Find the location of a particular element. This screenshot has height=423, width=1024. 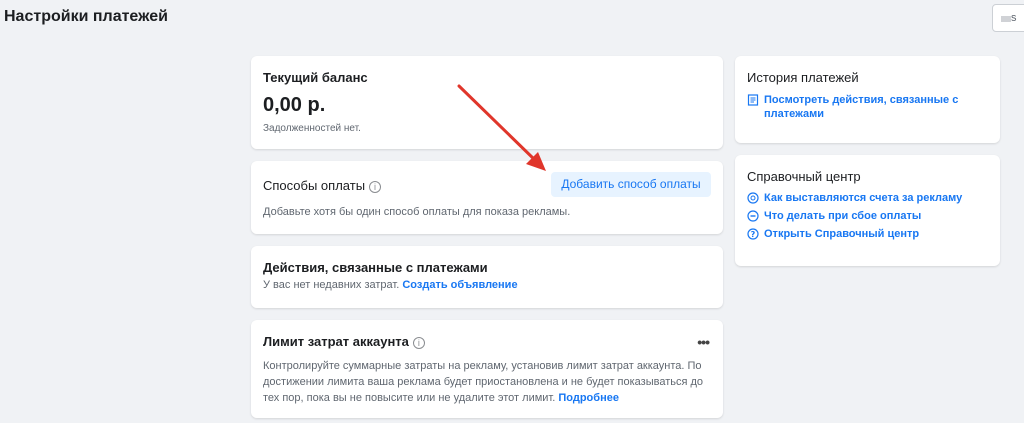

add-payment-method-button: Добавить способ оплаты is located at coordinates (631, 184).